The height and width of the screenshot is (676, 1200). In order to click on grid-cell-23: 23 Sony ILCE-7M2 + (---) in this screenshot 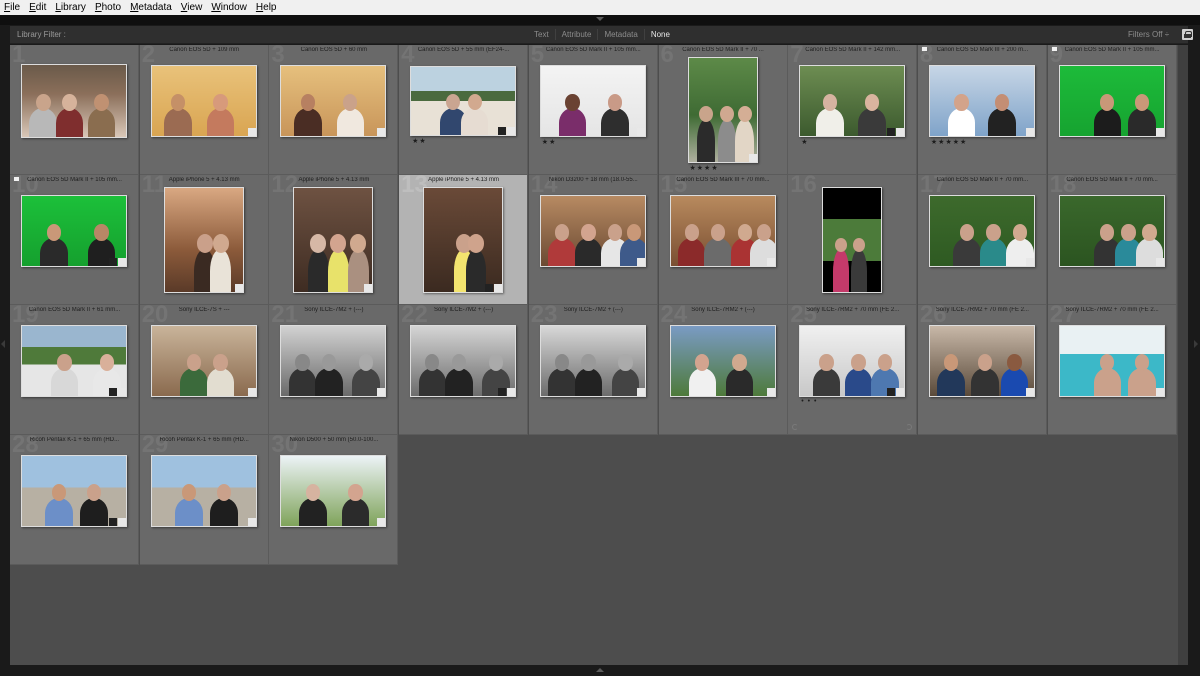, I will do `click(593, 370)`.